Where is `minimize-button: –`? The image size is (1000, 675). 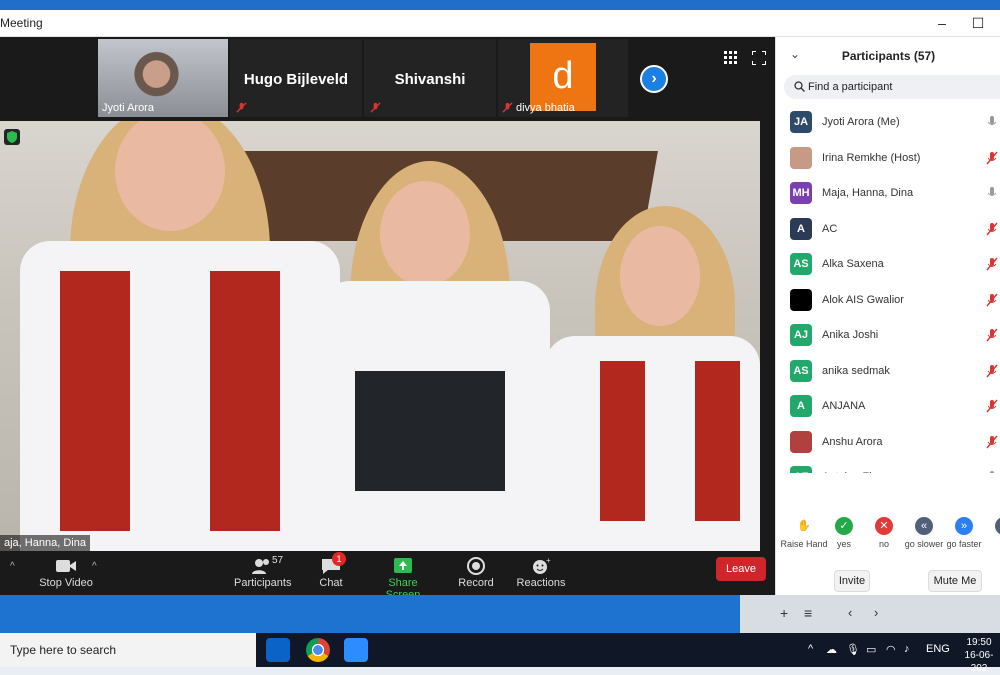
minimize-button: – is located at coordinates (942, 23).